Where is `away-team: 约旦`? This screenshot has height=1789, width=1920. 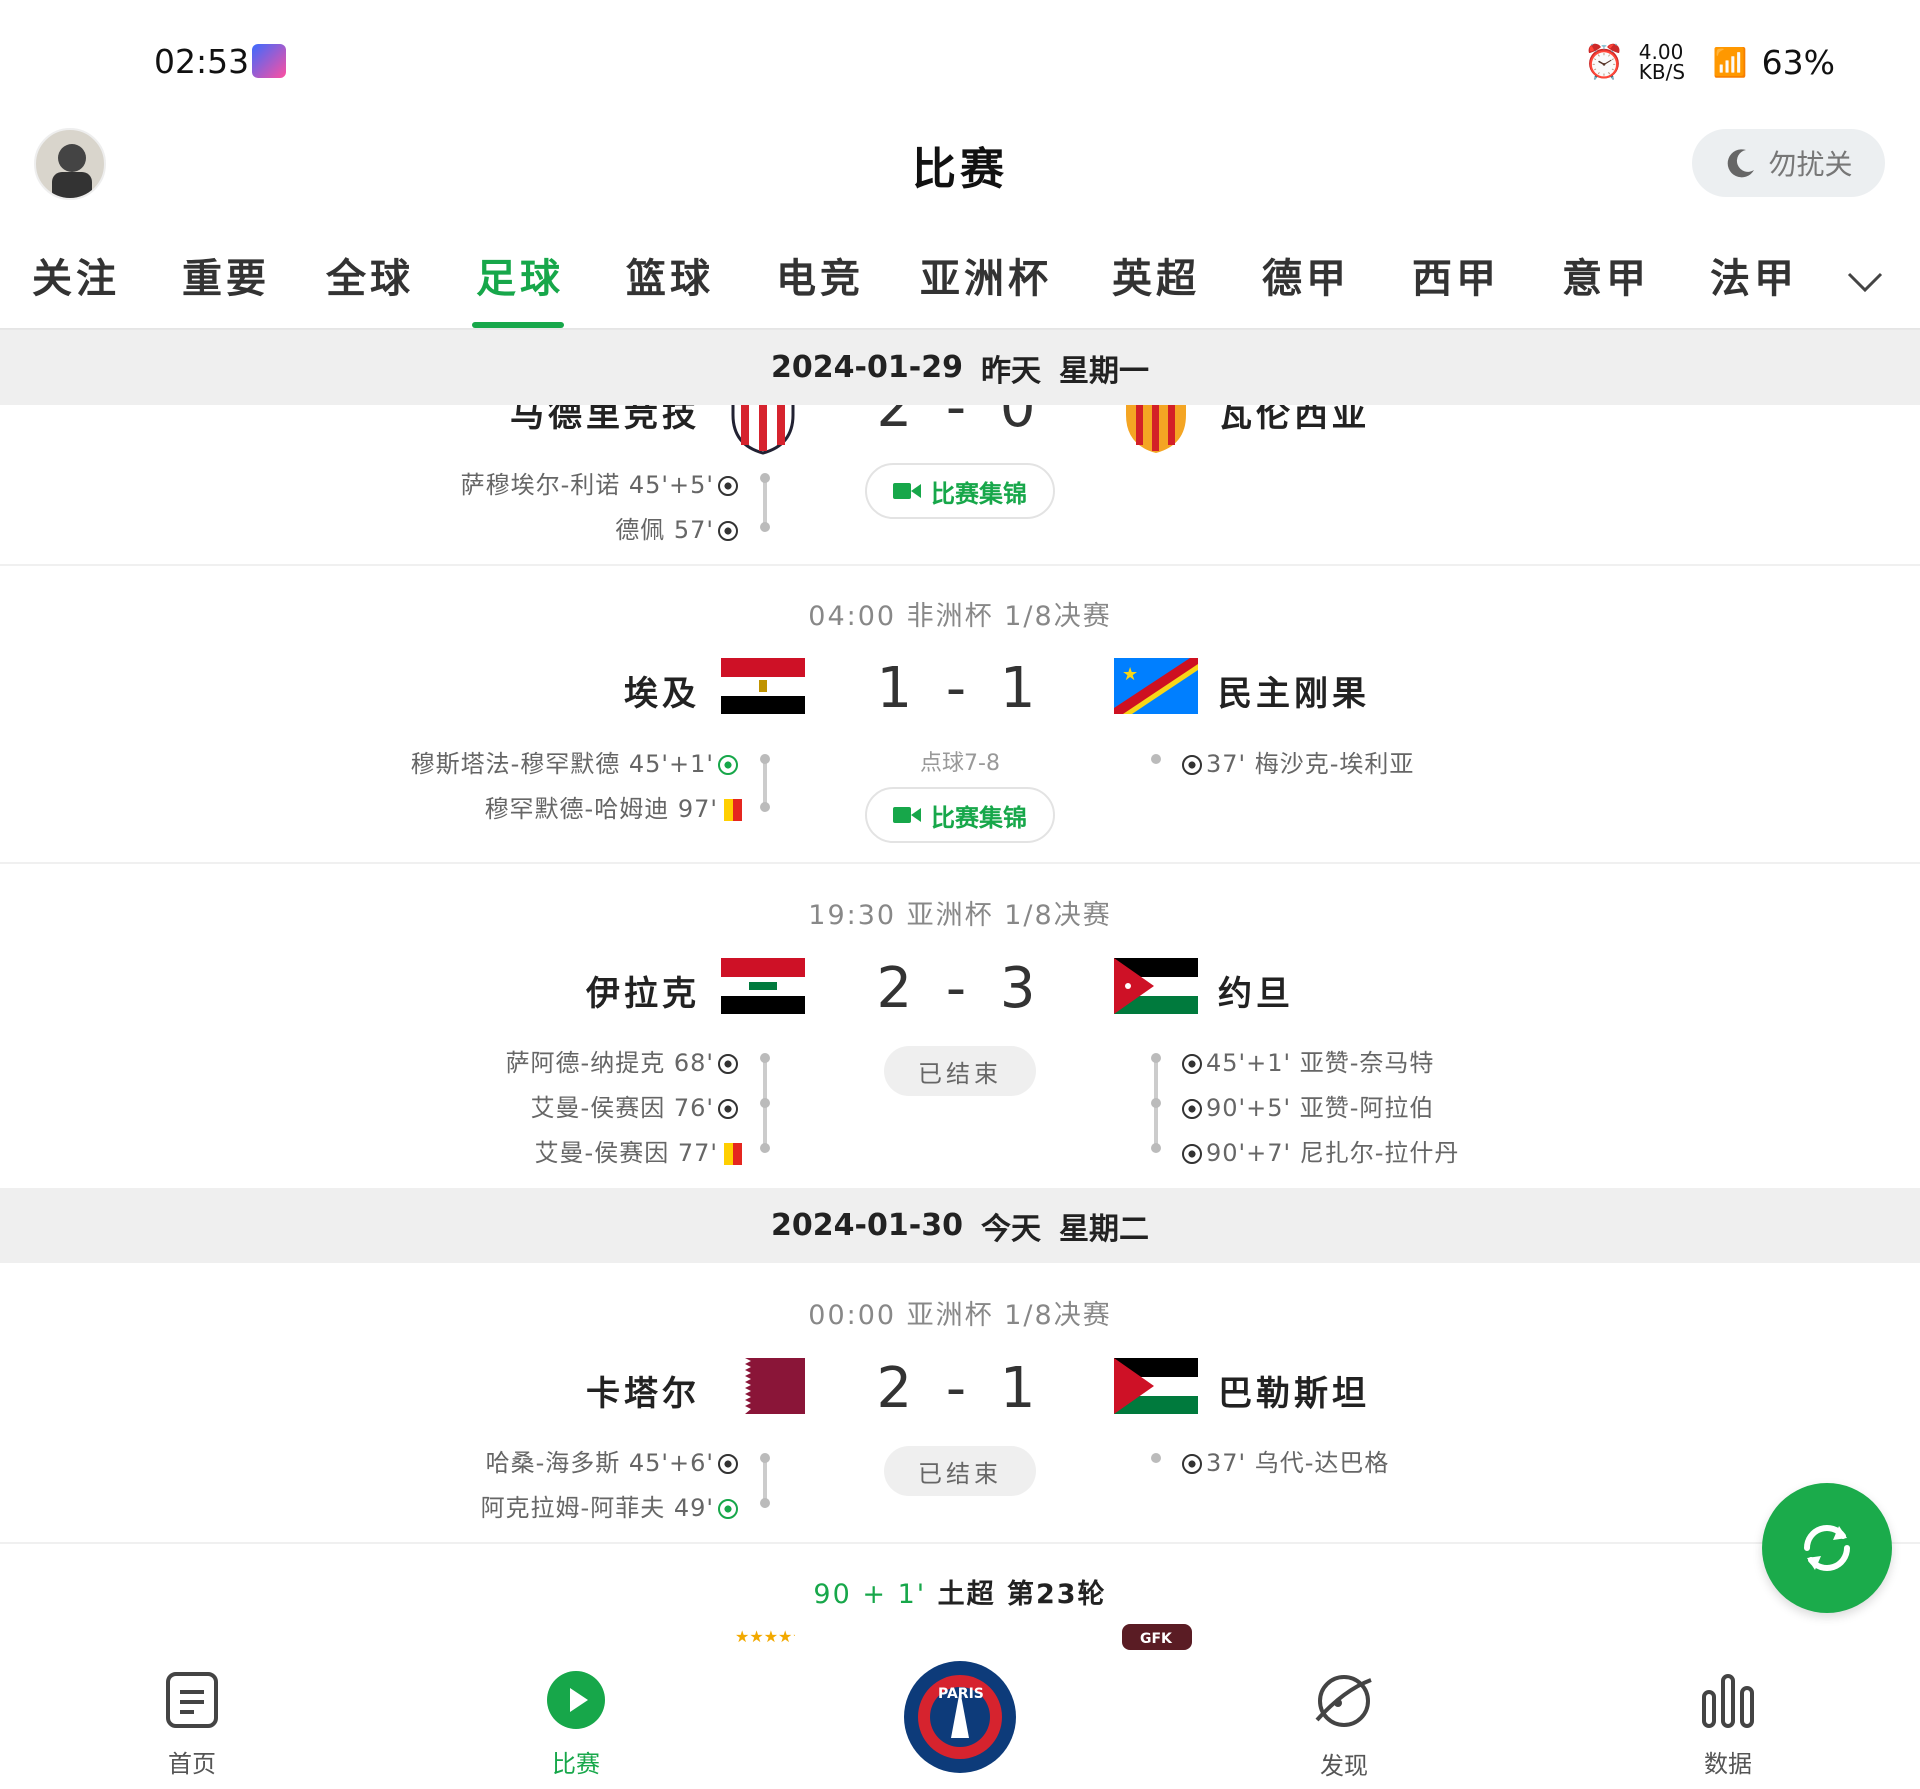 away-team: 约旦 is located at coordinates (1368, 990).